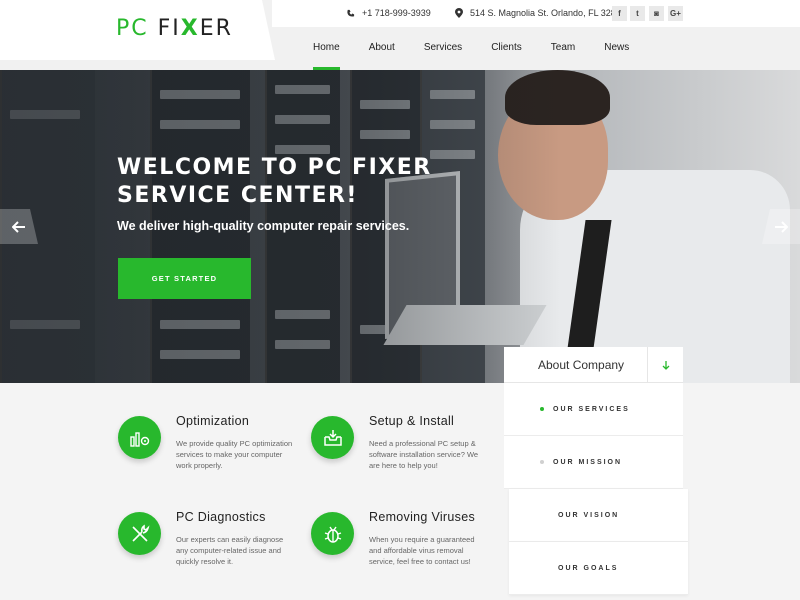 This screenshot has width=800, height=600. What do you see at coordinates (139, 439) in the screenshot?
I see `chart-gear-icon` at bounding box center [139, 439].